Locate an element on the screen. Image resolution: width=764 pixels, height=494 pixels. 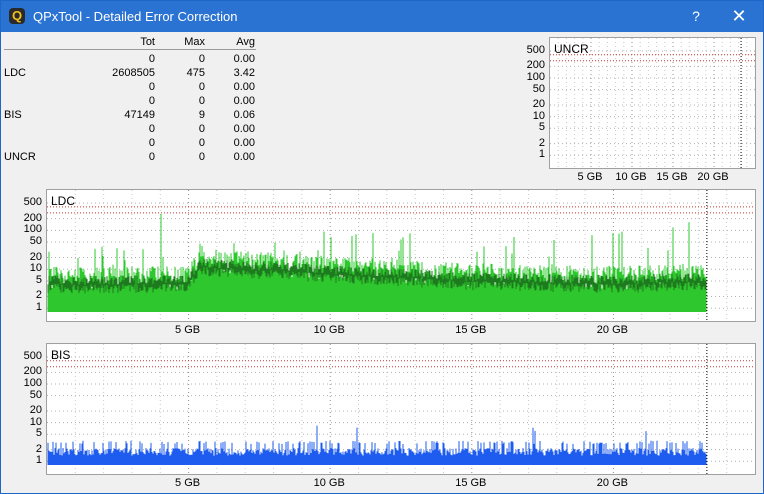
stats-tot-cell: 2608505 is located at coordinates (133, 73).